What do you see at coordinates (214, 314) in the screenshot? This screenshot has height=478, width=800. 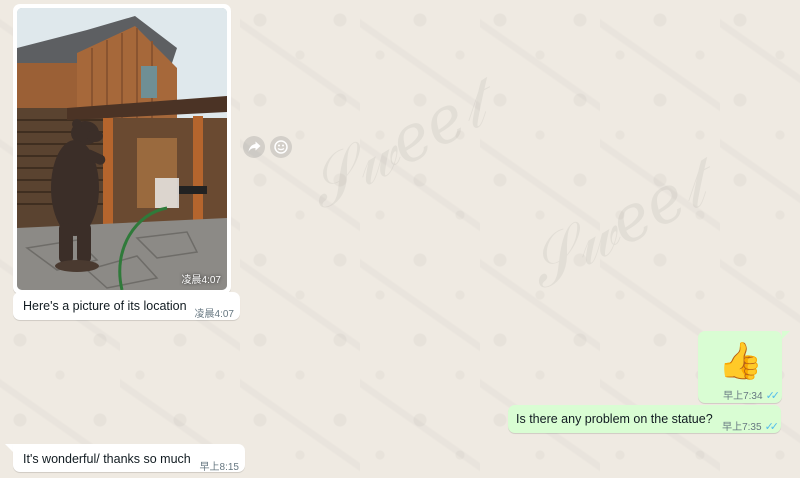 I see `message-timestamp: 凌晨4:07` at bounding box center [214, 314].